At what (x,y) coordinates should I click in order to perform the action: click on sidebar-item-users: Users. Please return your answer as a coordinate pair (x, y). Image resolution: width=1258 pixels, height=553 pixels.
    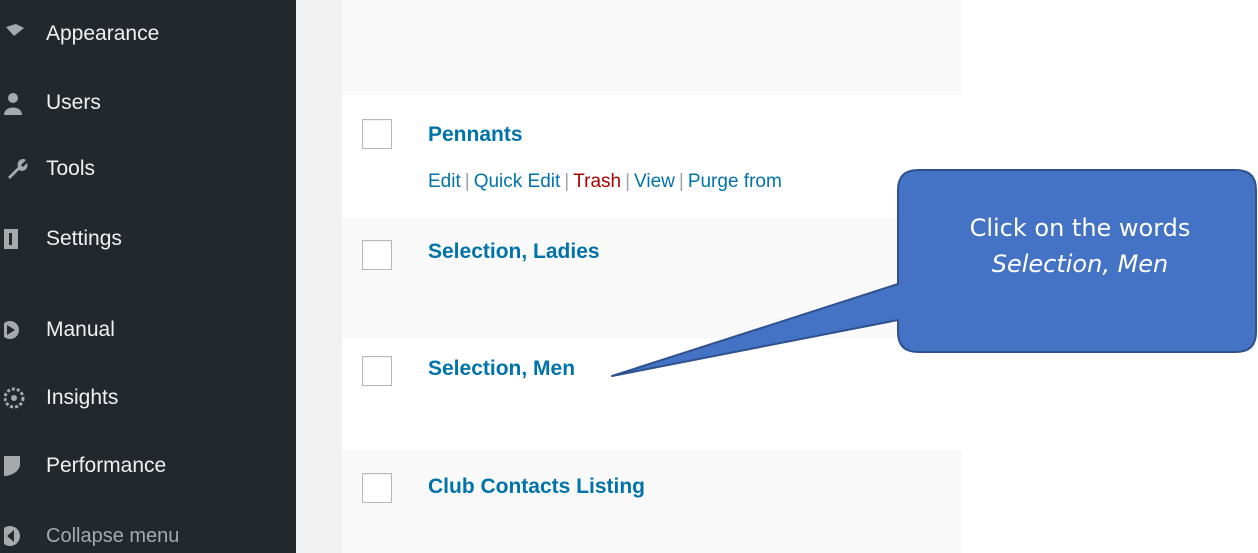
    Looking at the image, I should click on (148, 103).